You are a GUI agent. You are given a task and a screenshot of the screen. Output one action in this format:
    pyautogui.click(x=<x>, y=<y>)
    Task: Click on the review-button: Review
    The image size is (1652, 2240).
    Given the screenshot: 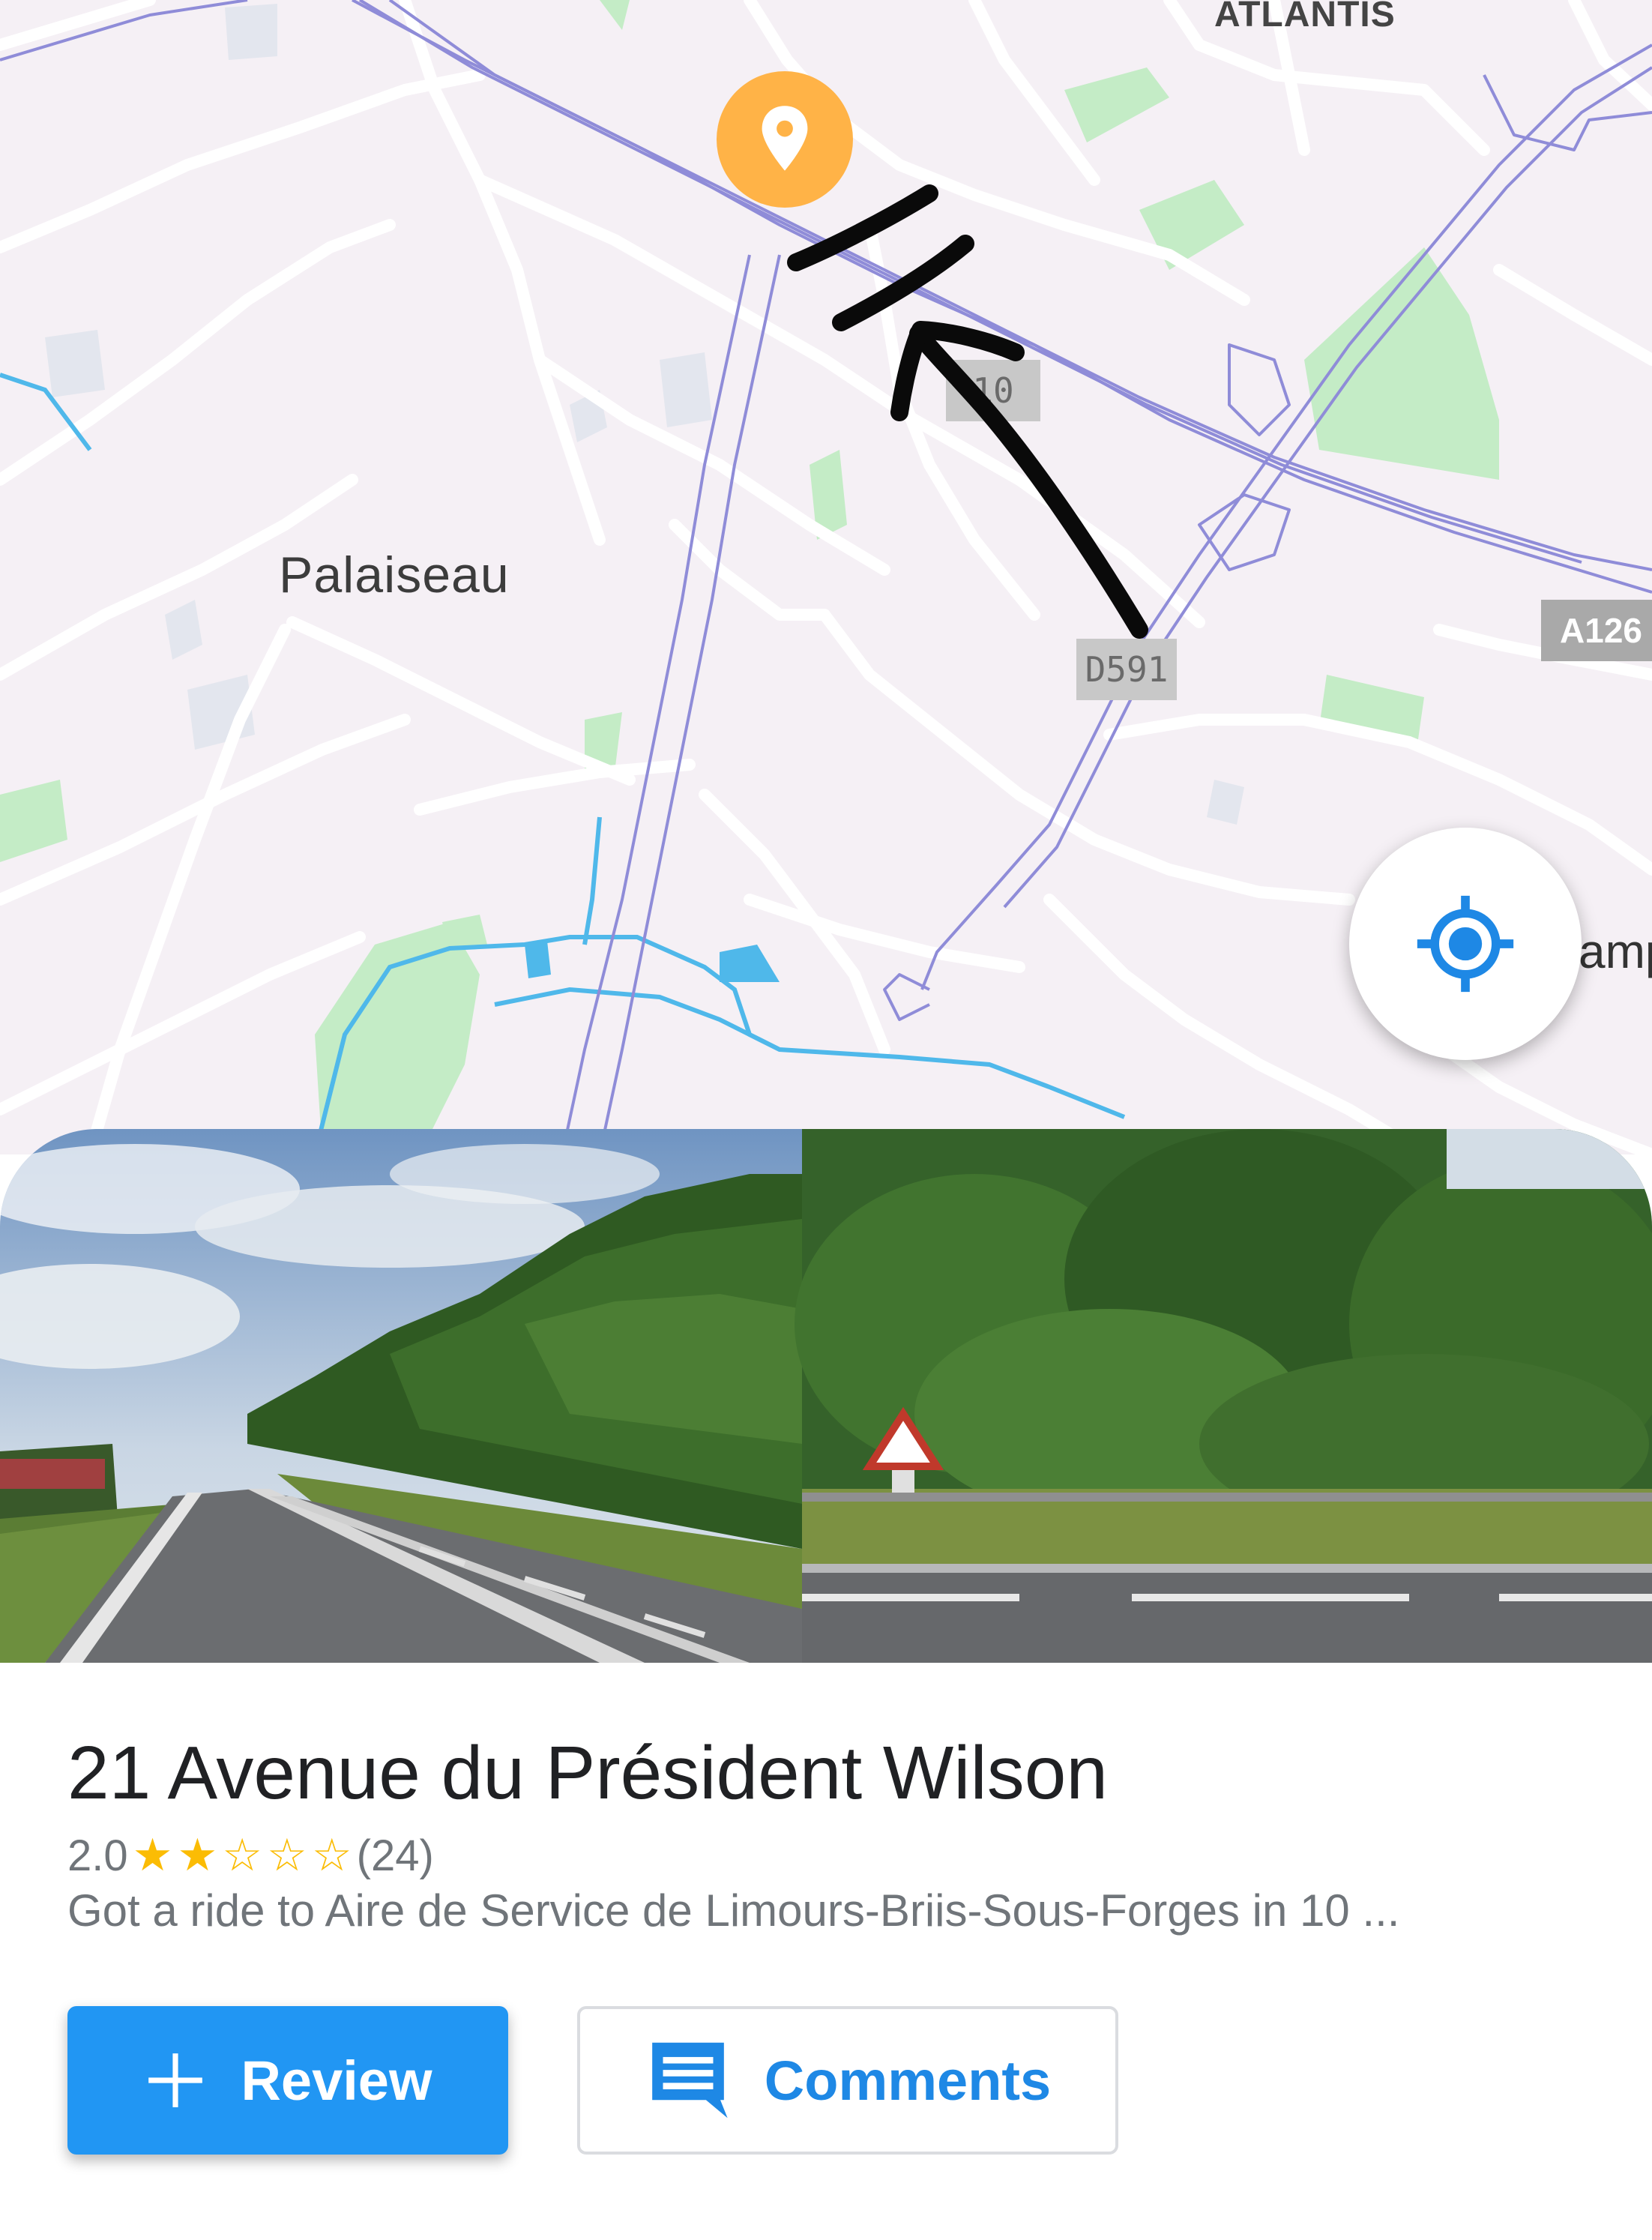 What is the action you would take?
    pyautogui.click(x=287, y=2080)
    